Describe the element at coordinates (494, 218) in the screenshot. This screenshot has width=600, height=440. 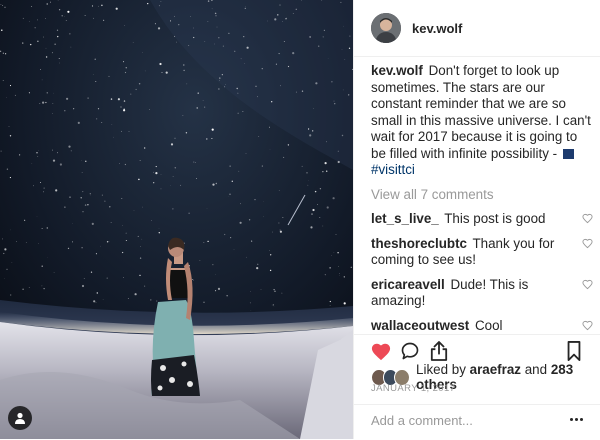
I see `comment-text: This post is good` at that location.